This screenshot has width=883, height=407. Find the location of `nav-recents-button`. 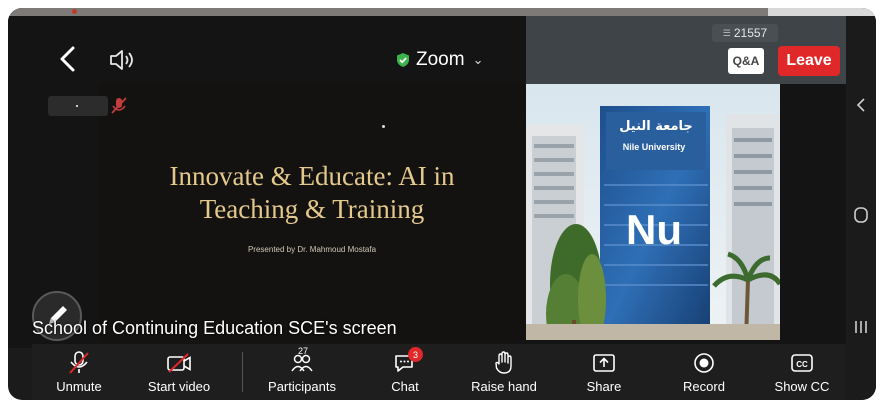

nav-recents-button is located at coordinates (861, 327).